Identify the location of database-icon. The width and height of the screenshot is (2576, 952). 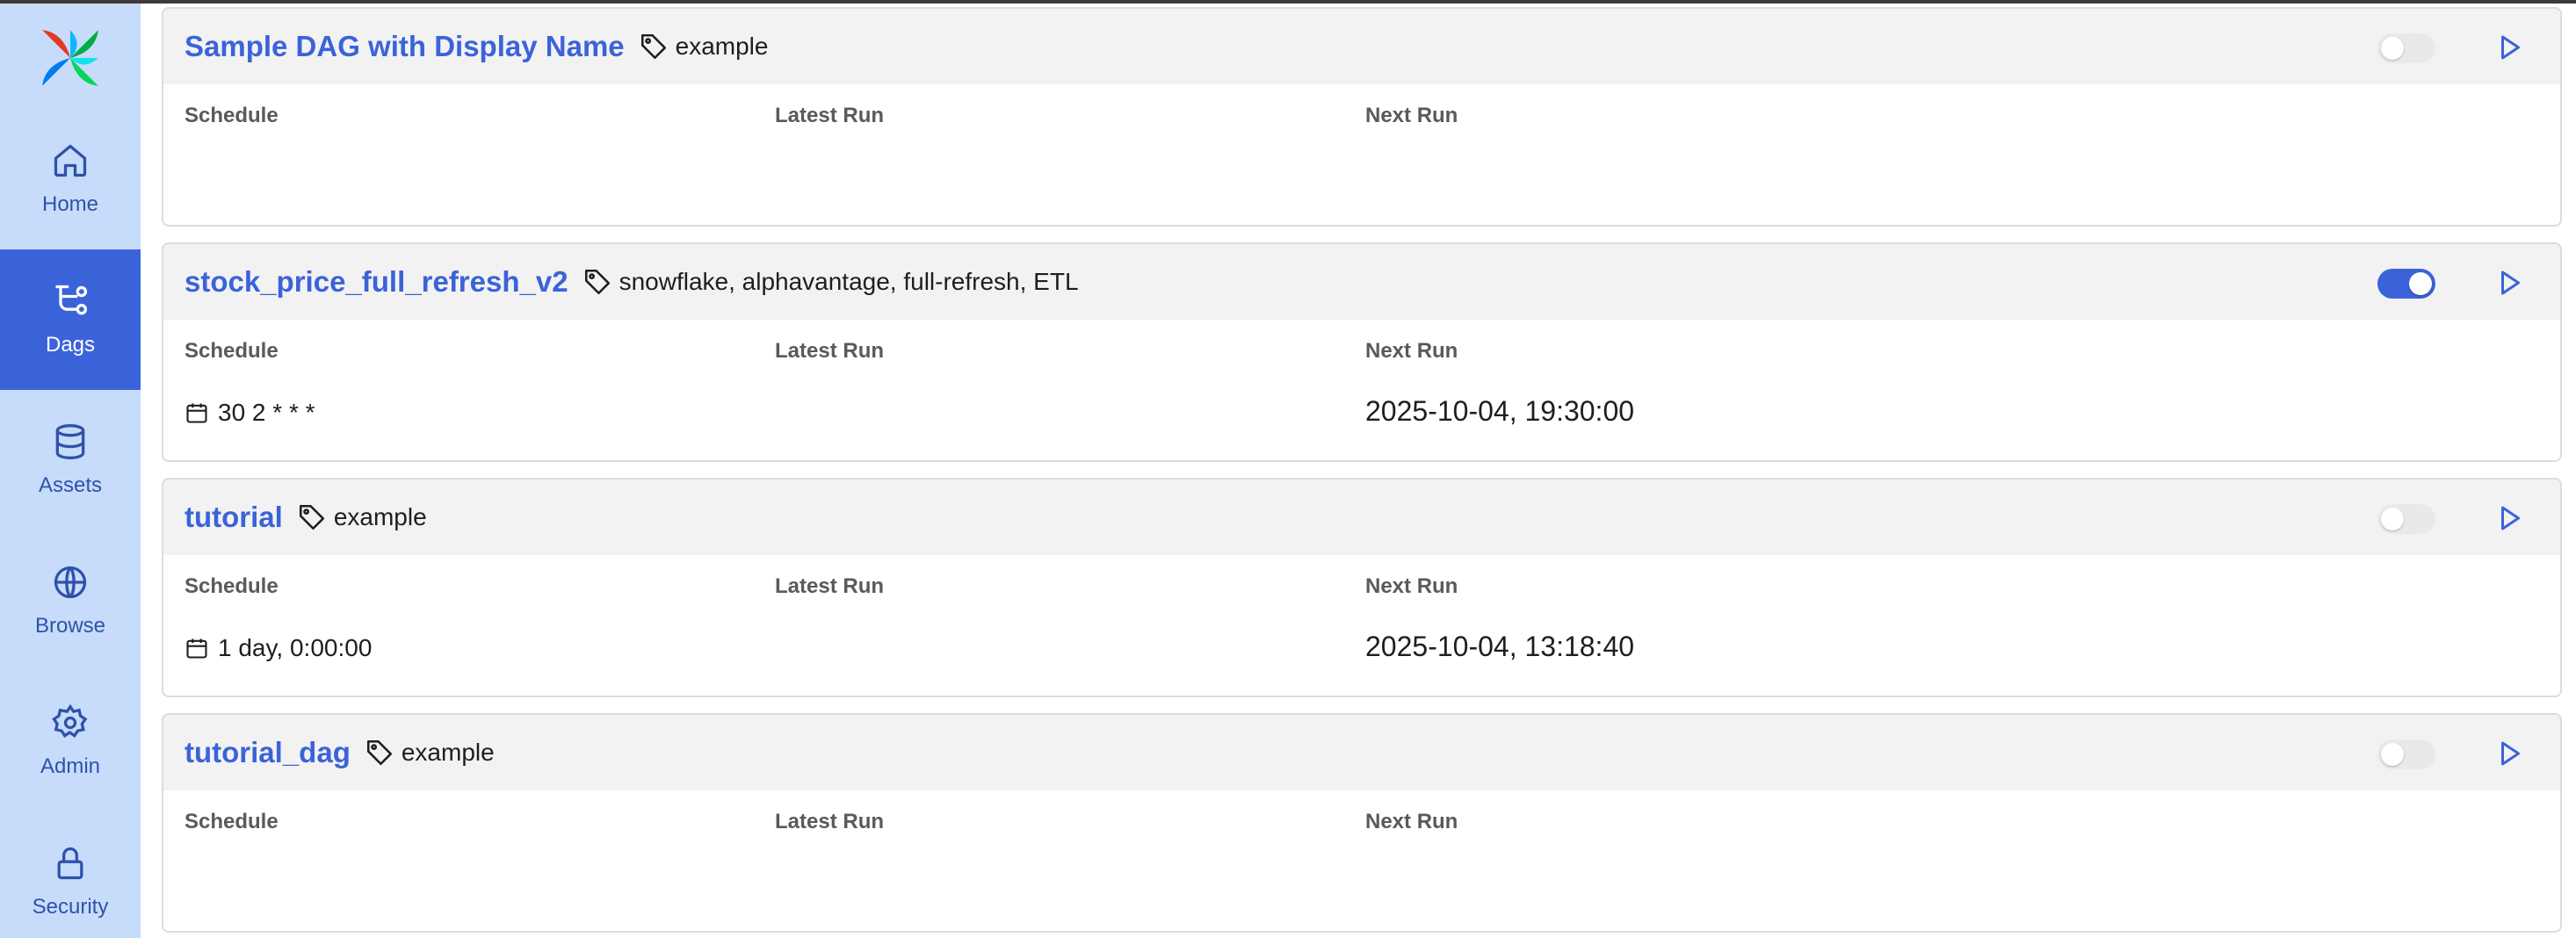
(70, 441).